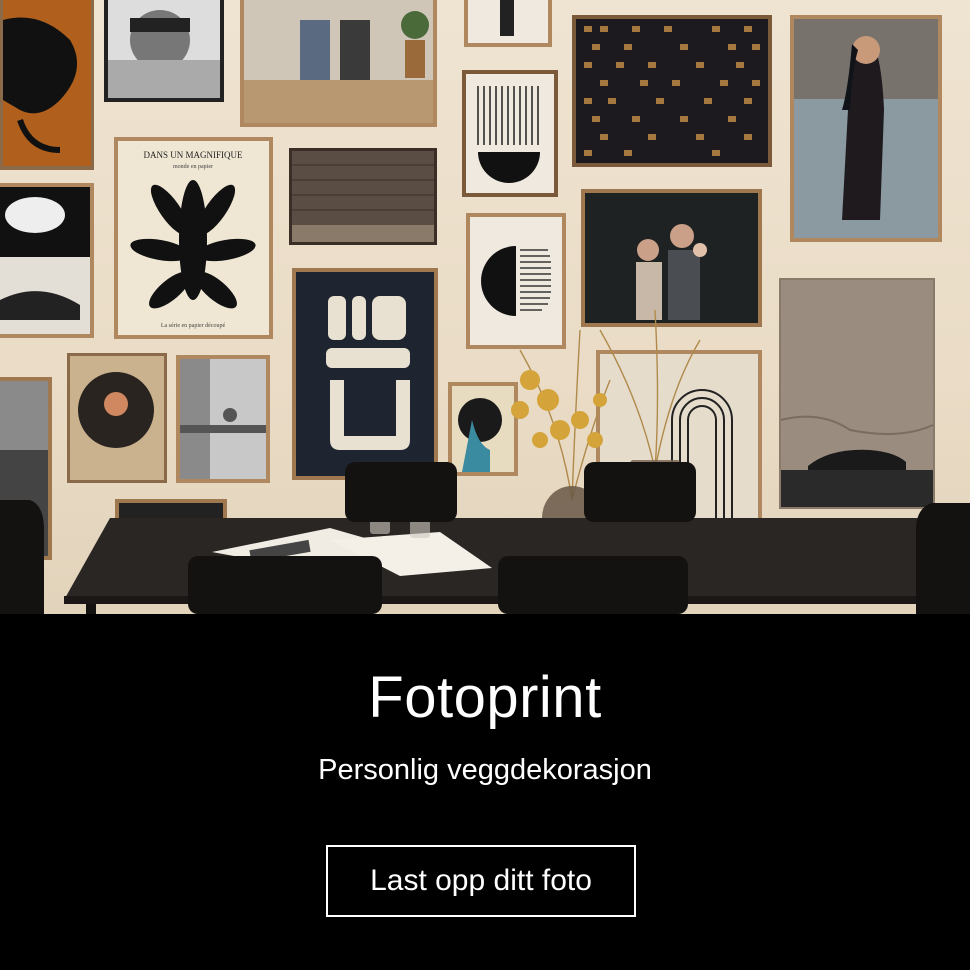  Describe the element at coordinates (223, 419) in the screenshot. I see `frame-balcony` at that location.